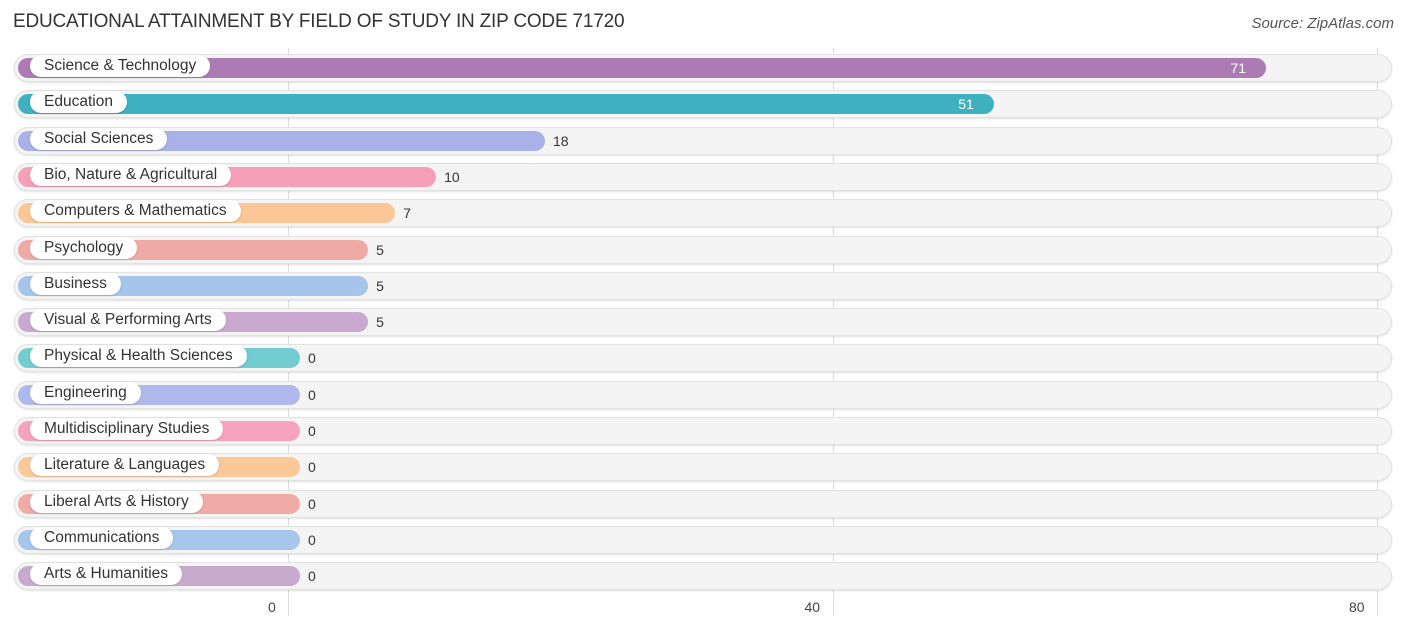  What do you see at coordinates (506, 104) in the screenshot?
I see `bar` at bounding box center [506, 104].